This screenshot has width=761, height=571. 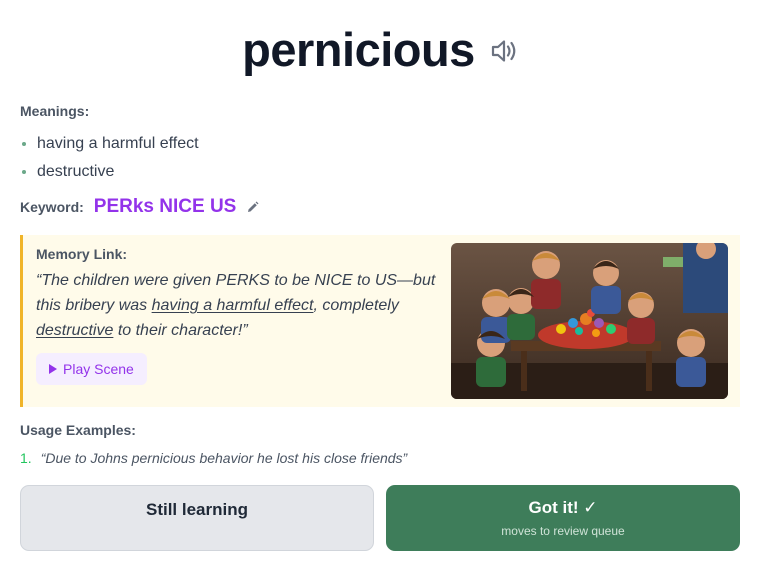 I want to click on memory-scene-image, so click(x=589, y=321).